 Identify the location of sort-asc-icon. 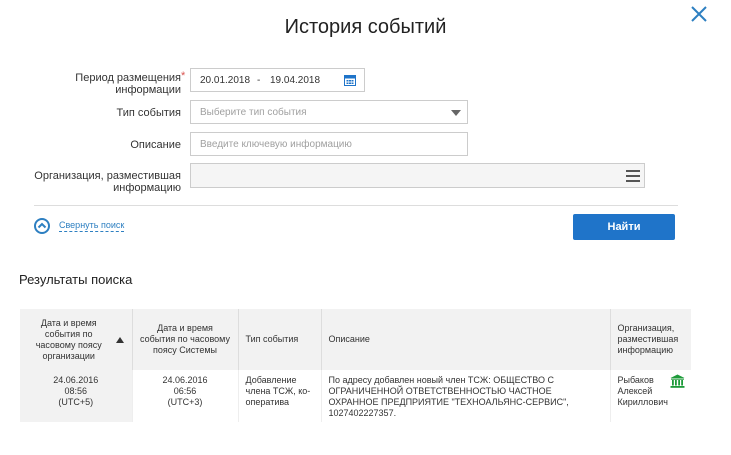
(119, 339).